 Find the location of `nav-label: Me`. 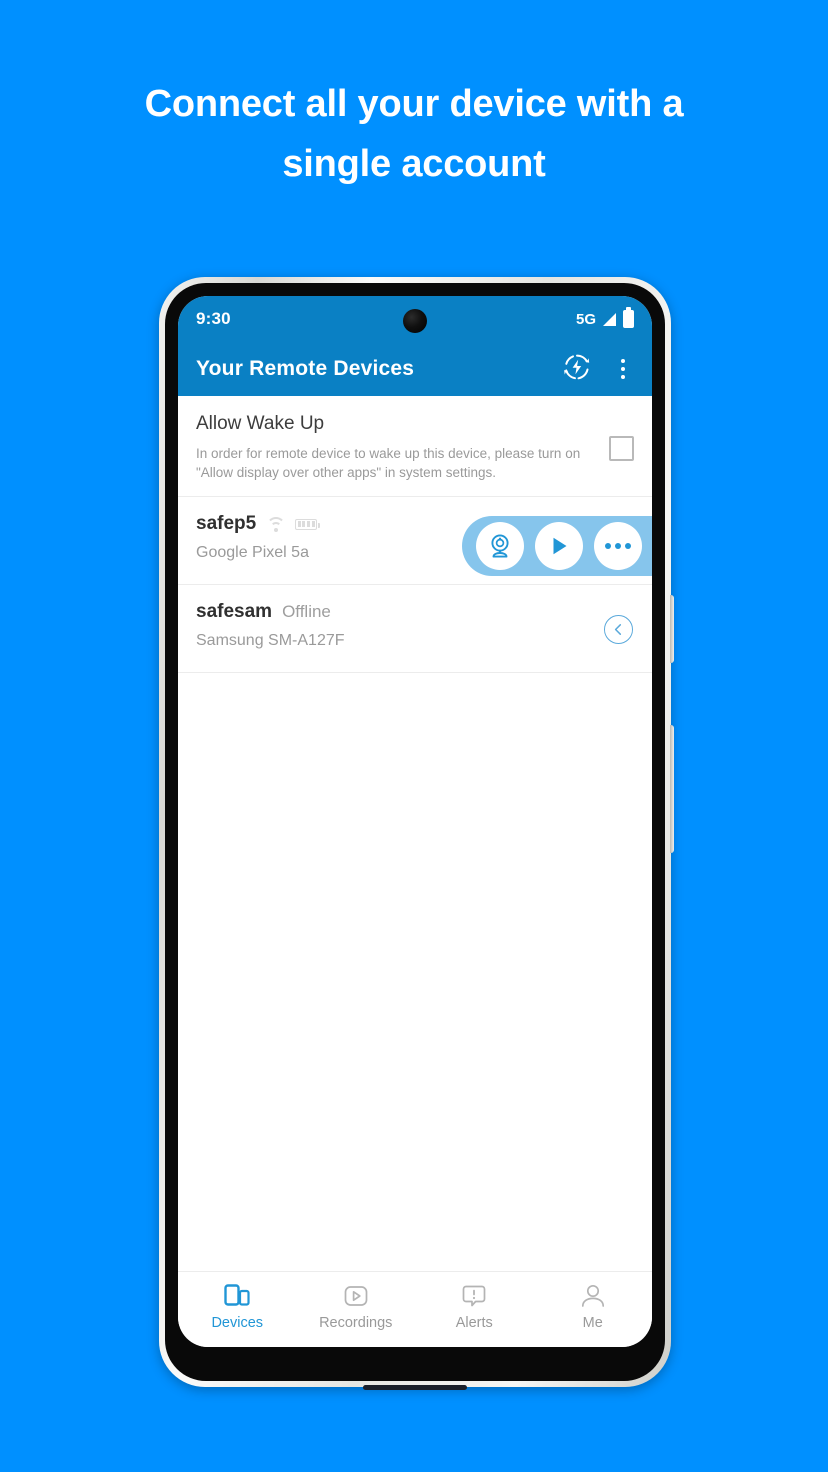

nav-label: Me is located at coordinates (592, 1322).